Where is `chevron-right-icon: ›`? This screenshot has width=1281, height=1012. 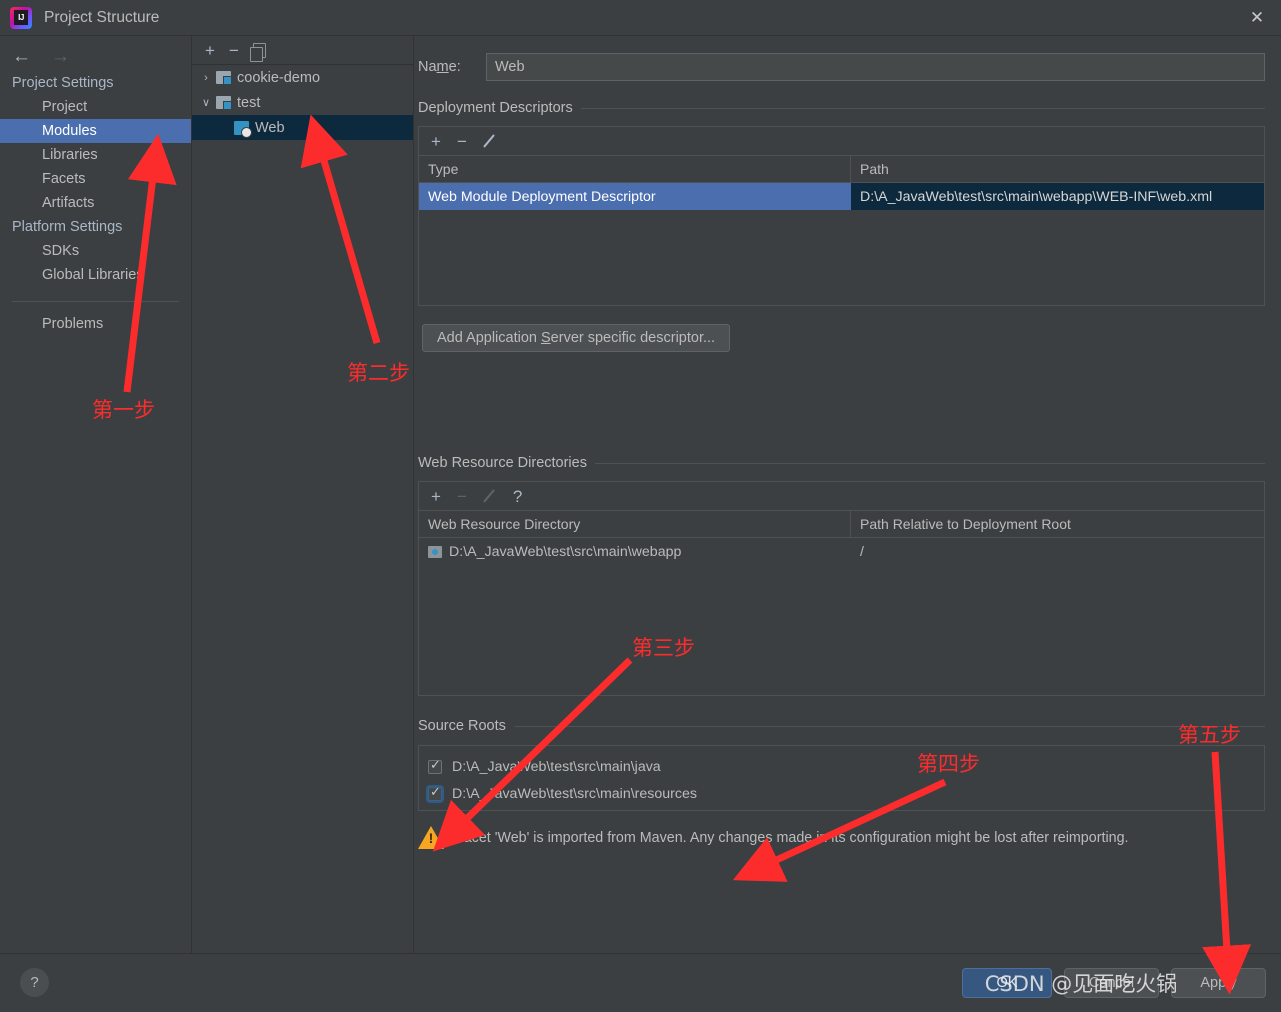 chevron-right-icon: › is located at coordinates (206, 78).